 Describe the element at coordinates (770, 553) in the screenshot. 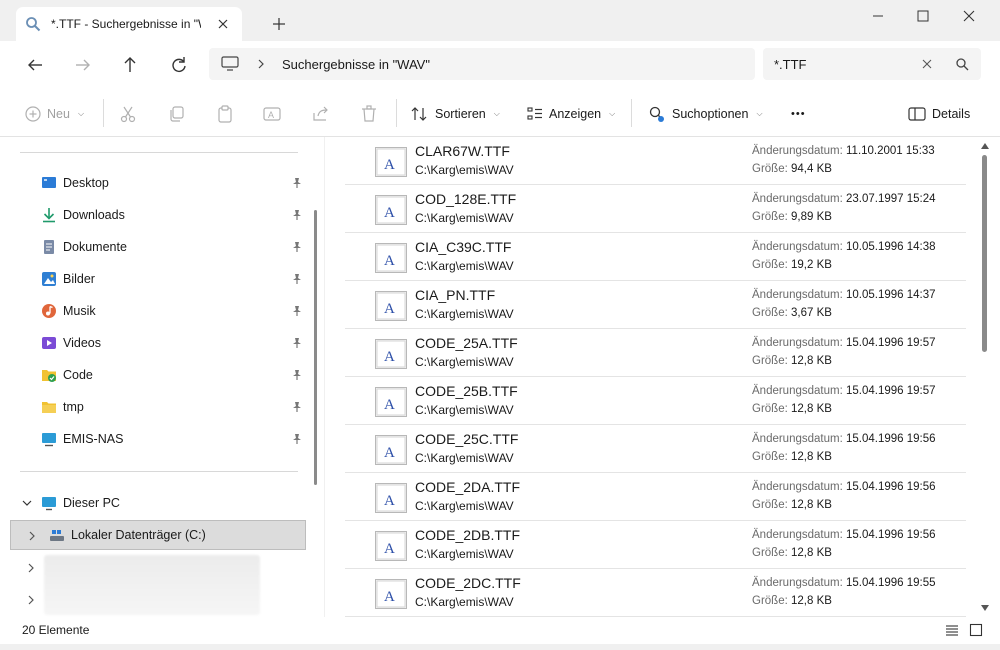

I see `size-label: Größe:` at that location.